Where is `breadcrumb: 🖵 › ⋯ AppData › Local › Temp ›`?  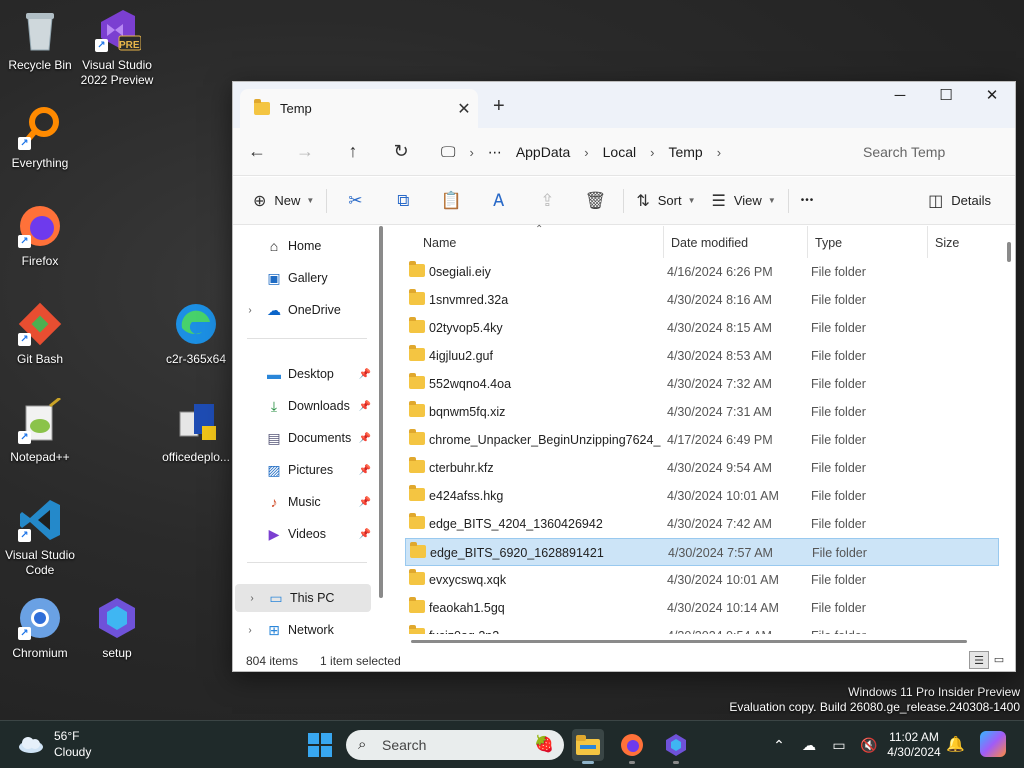
breadcrumb: 🖵 › ⋯ AppData › Local › Temp › is located at coordinates (632, 152).